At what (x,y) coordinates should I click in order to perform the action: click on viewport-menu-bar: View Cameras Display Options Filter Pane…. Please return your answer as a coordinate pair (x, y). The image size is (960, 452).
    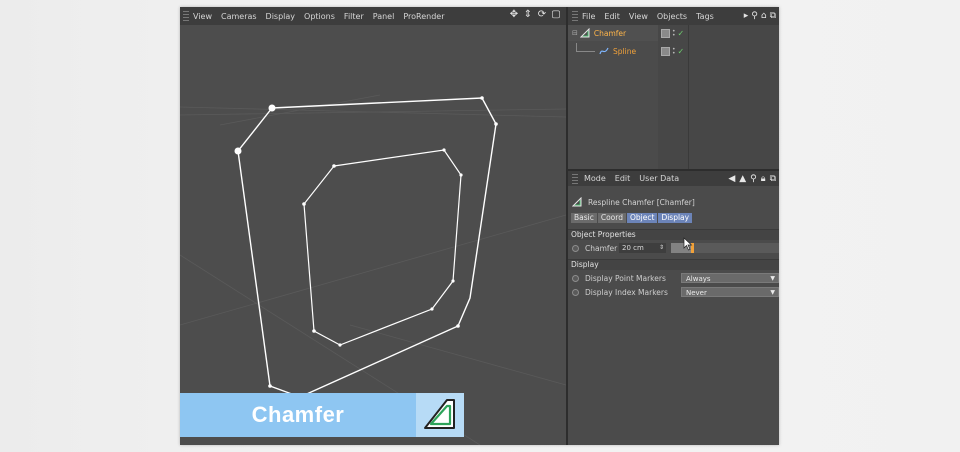
    Looking at the image, I should click on (373, 16).